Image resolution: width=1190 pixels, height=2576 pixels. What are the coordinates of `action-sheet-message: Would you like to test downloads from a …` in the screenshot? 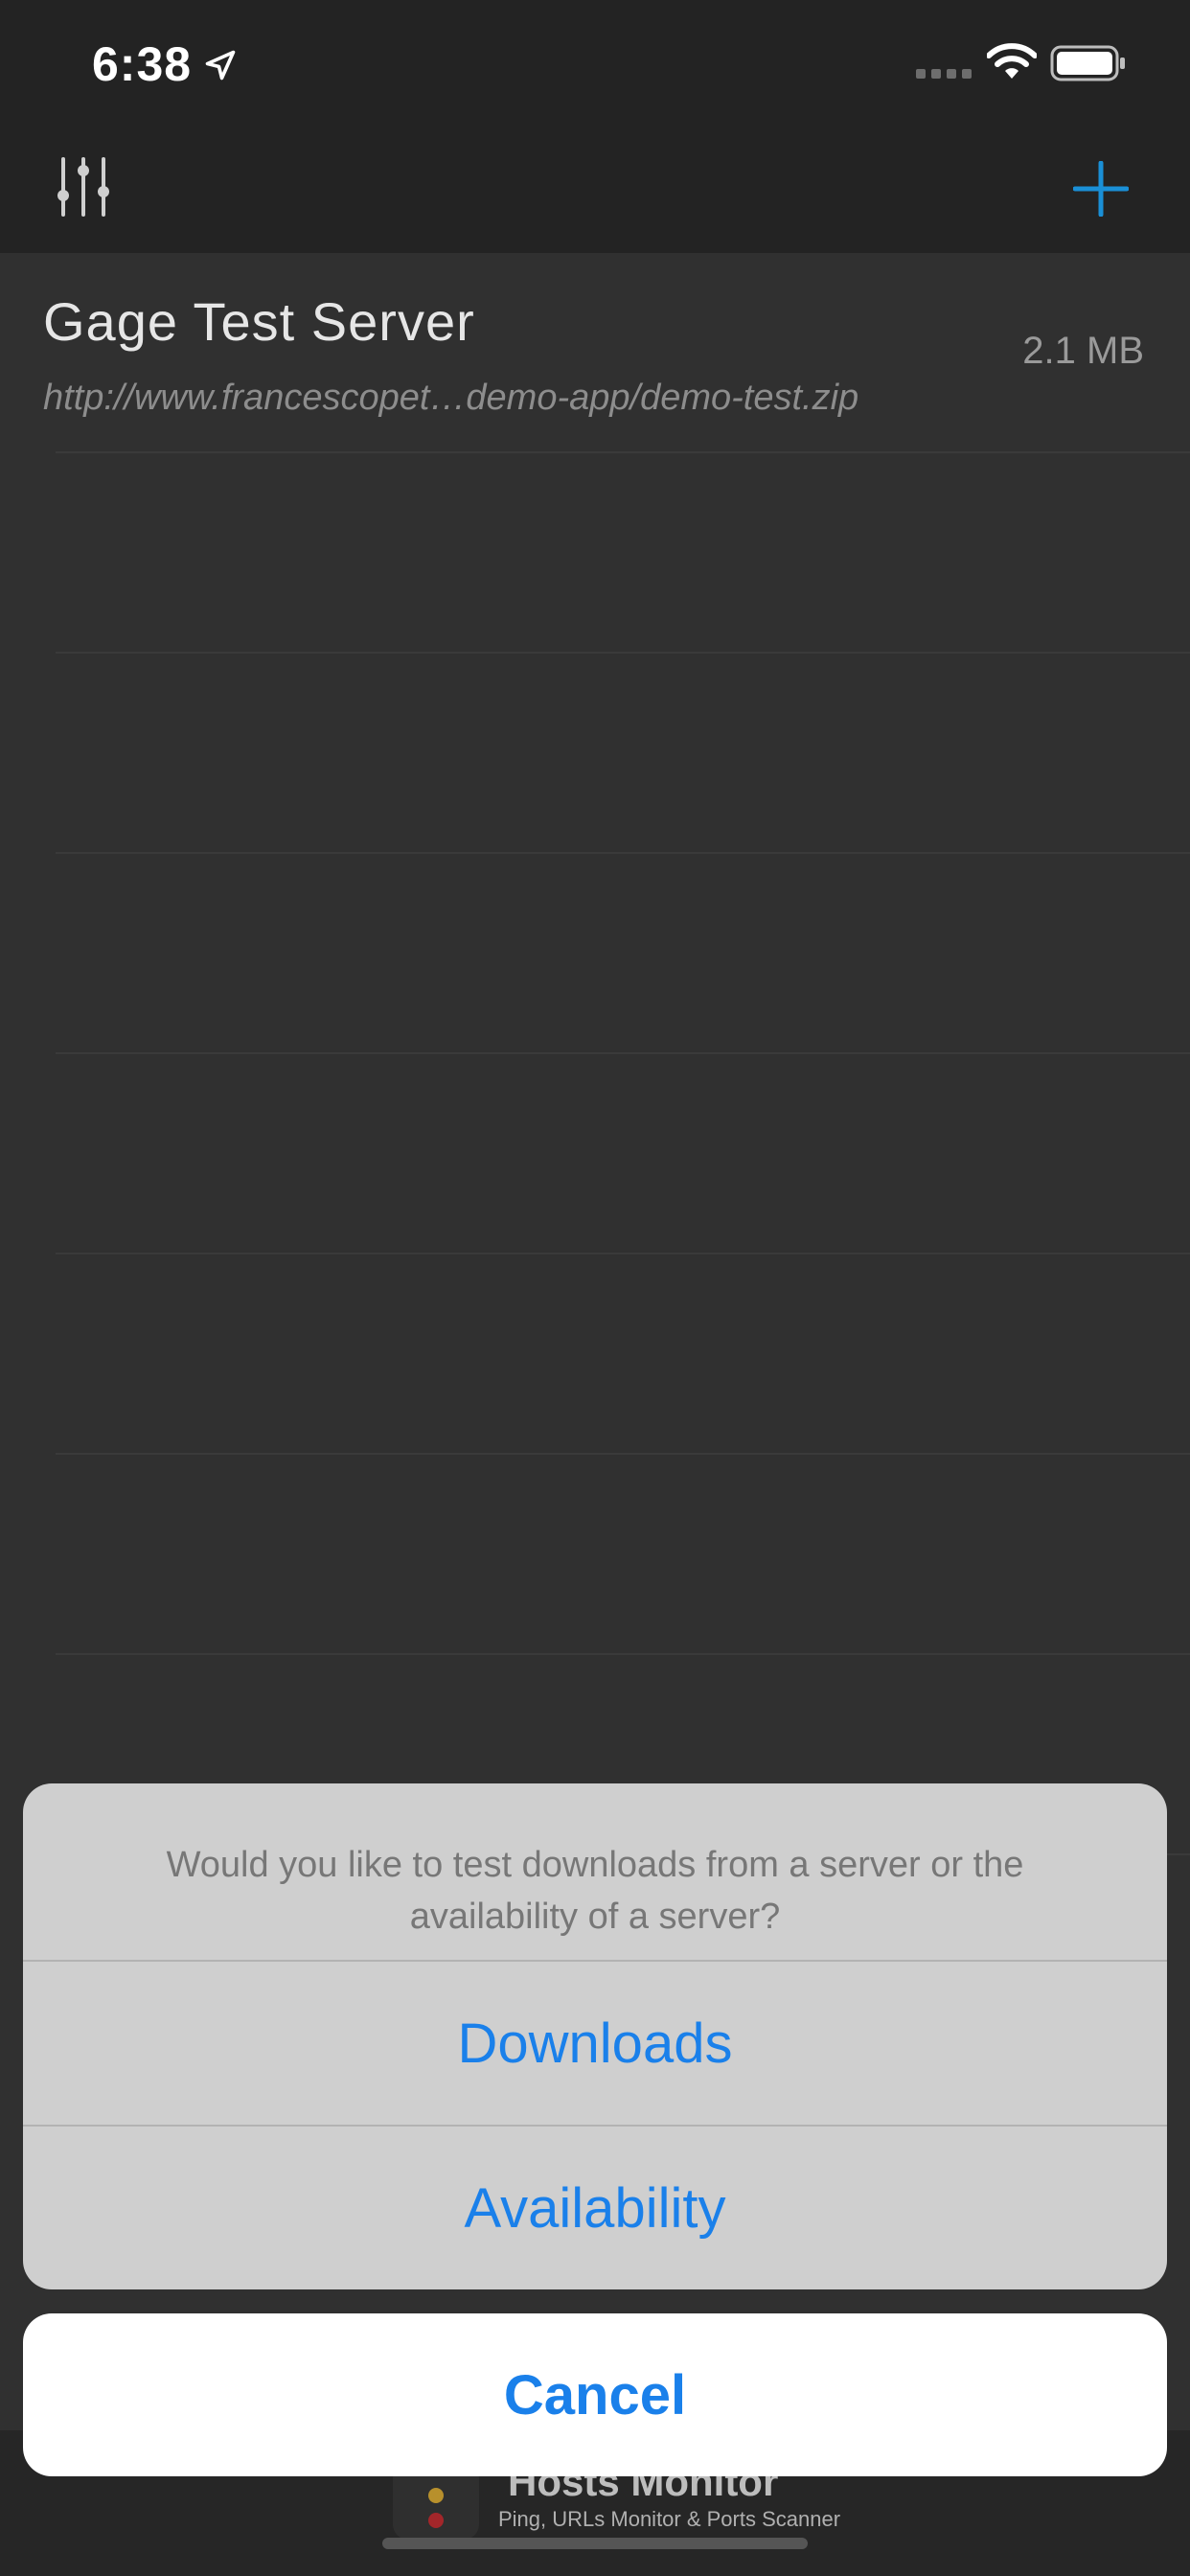 It's located at (595, 1891).